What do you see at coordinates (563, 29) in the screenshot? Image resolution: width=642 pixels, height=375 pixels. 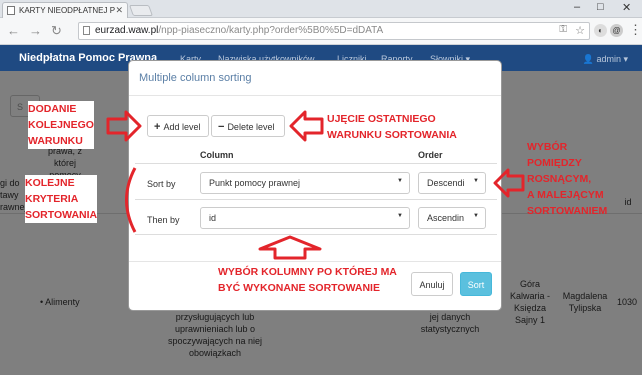 I see `key-icon: ⚿` at bounding box center [563, 29].